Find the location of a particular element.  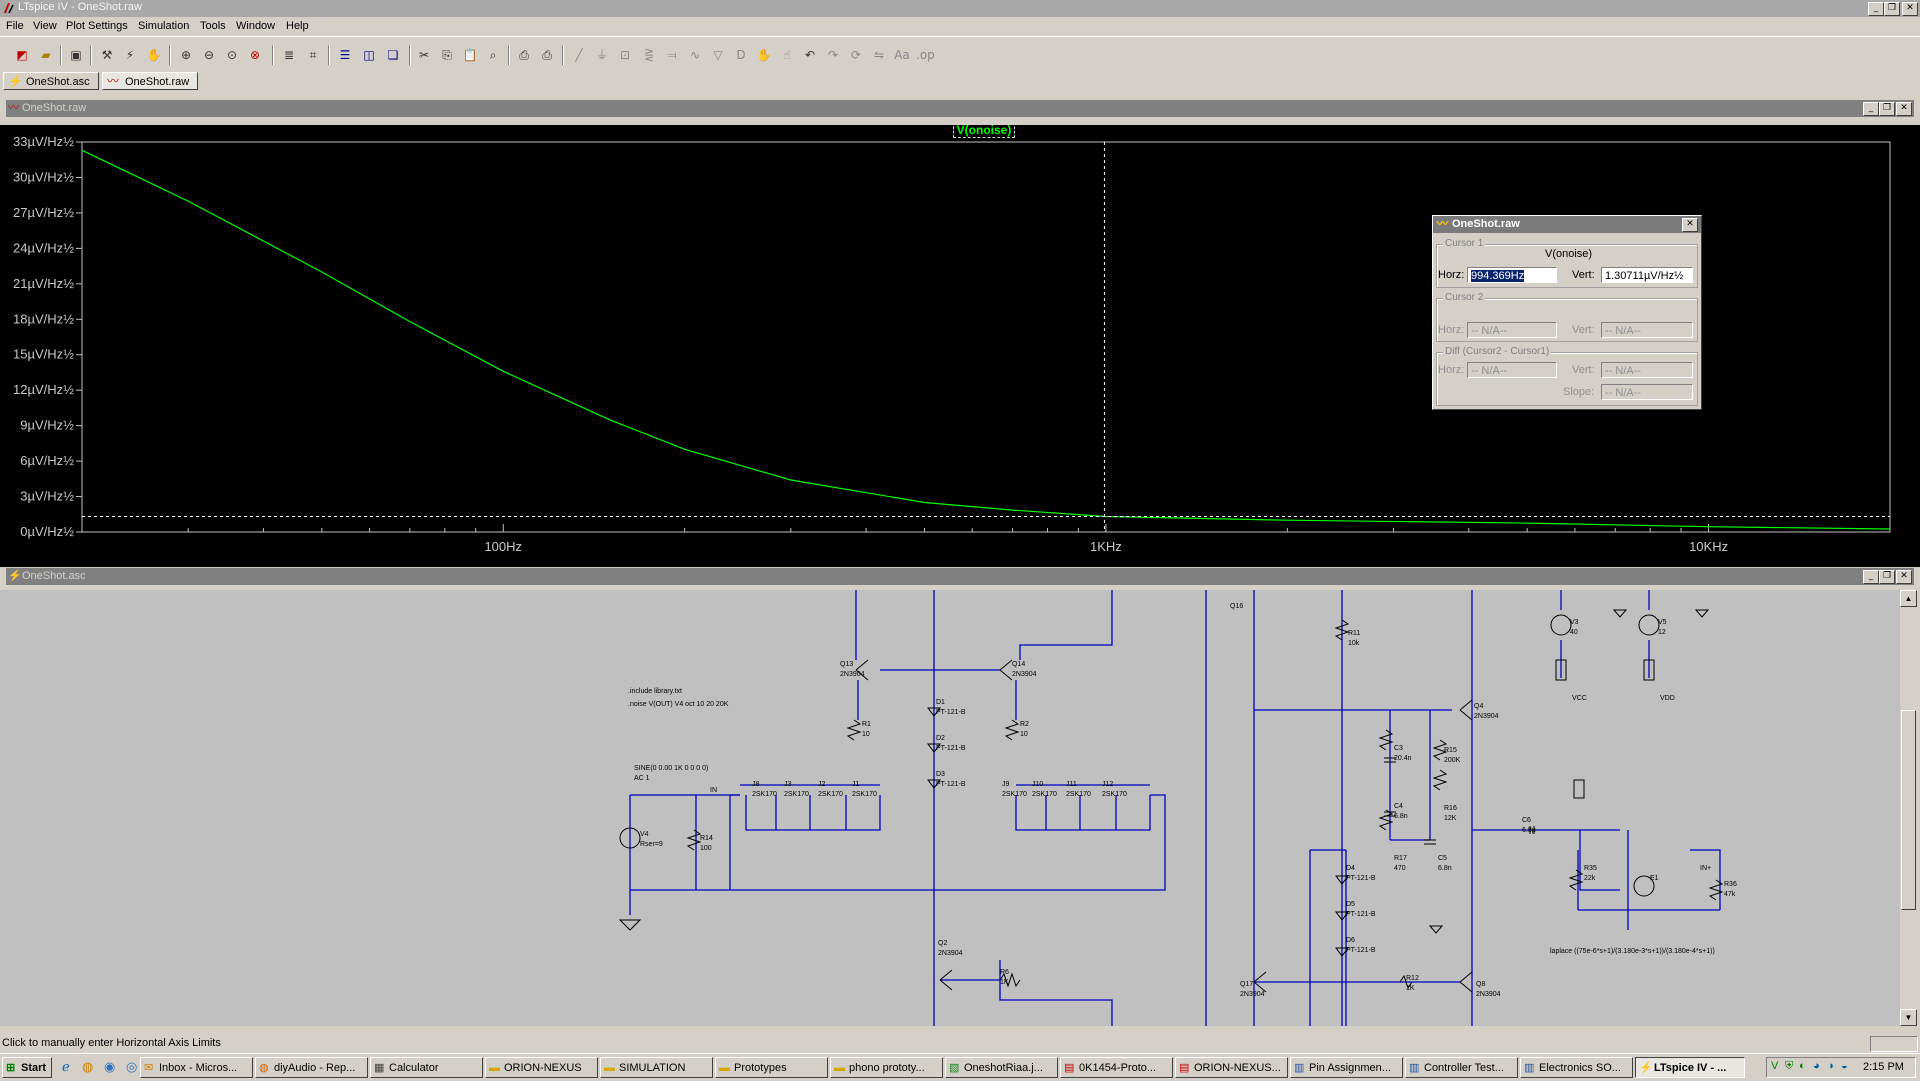

part-ref-label: Q2 is located at coordinates (942, 943).